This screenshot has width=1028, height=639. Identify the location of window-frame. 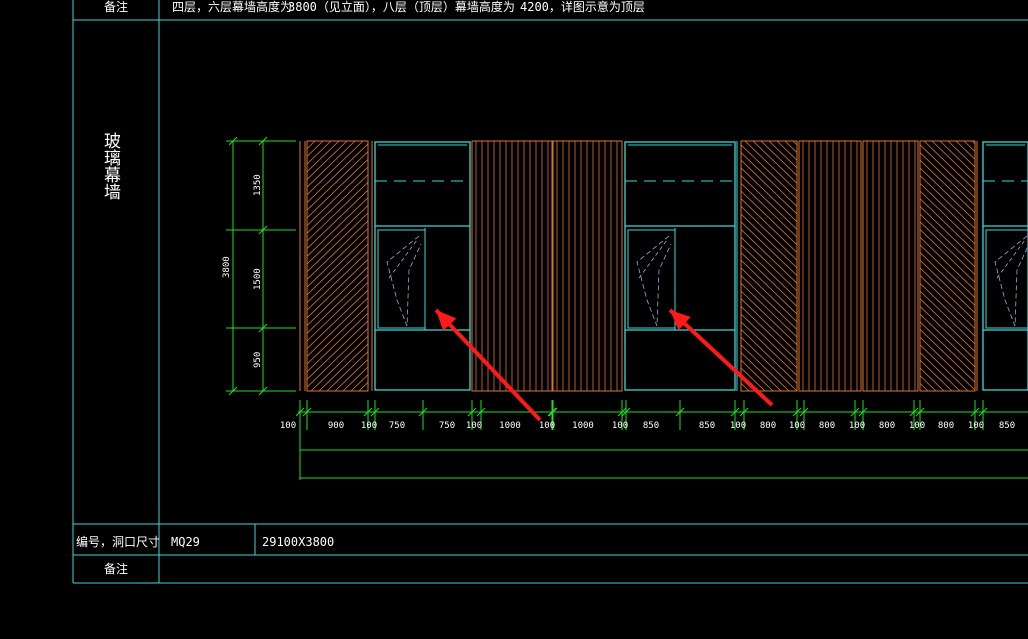
(422, 266).